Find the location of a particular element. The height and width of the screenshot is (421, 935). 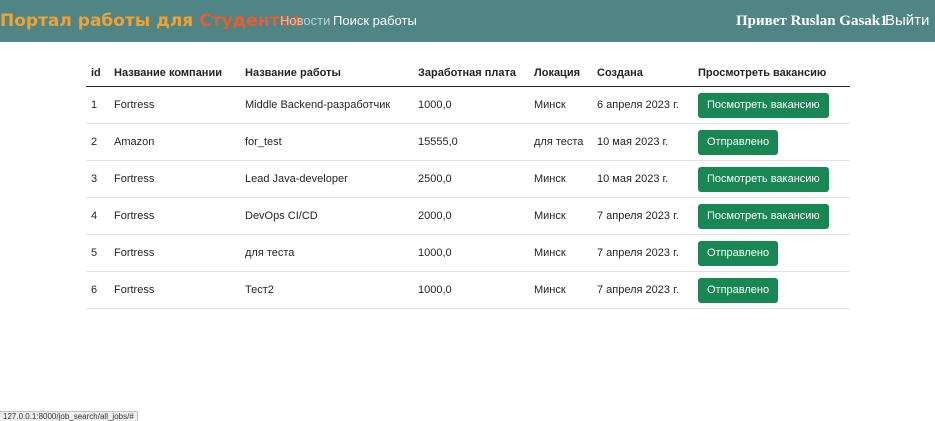

header-location: Локация is located at coordinates (560, 73).